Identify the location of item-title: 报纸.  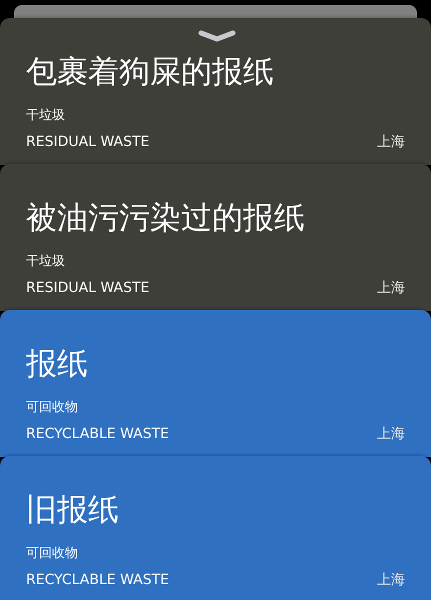
(57, 364).